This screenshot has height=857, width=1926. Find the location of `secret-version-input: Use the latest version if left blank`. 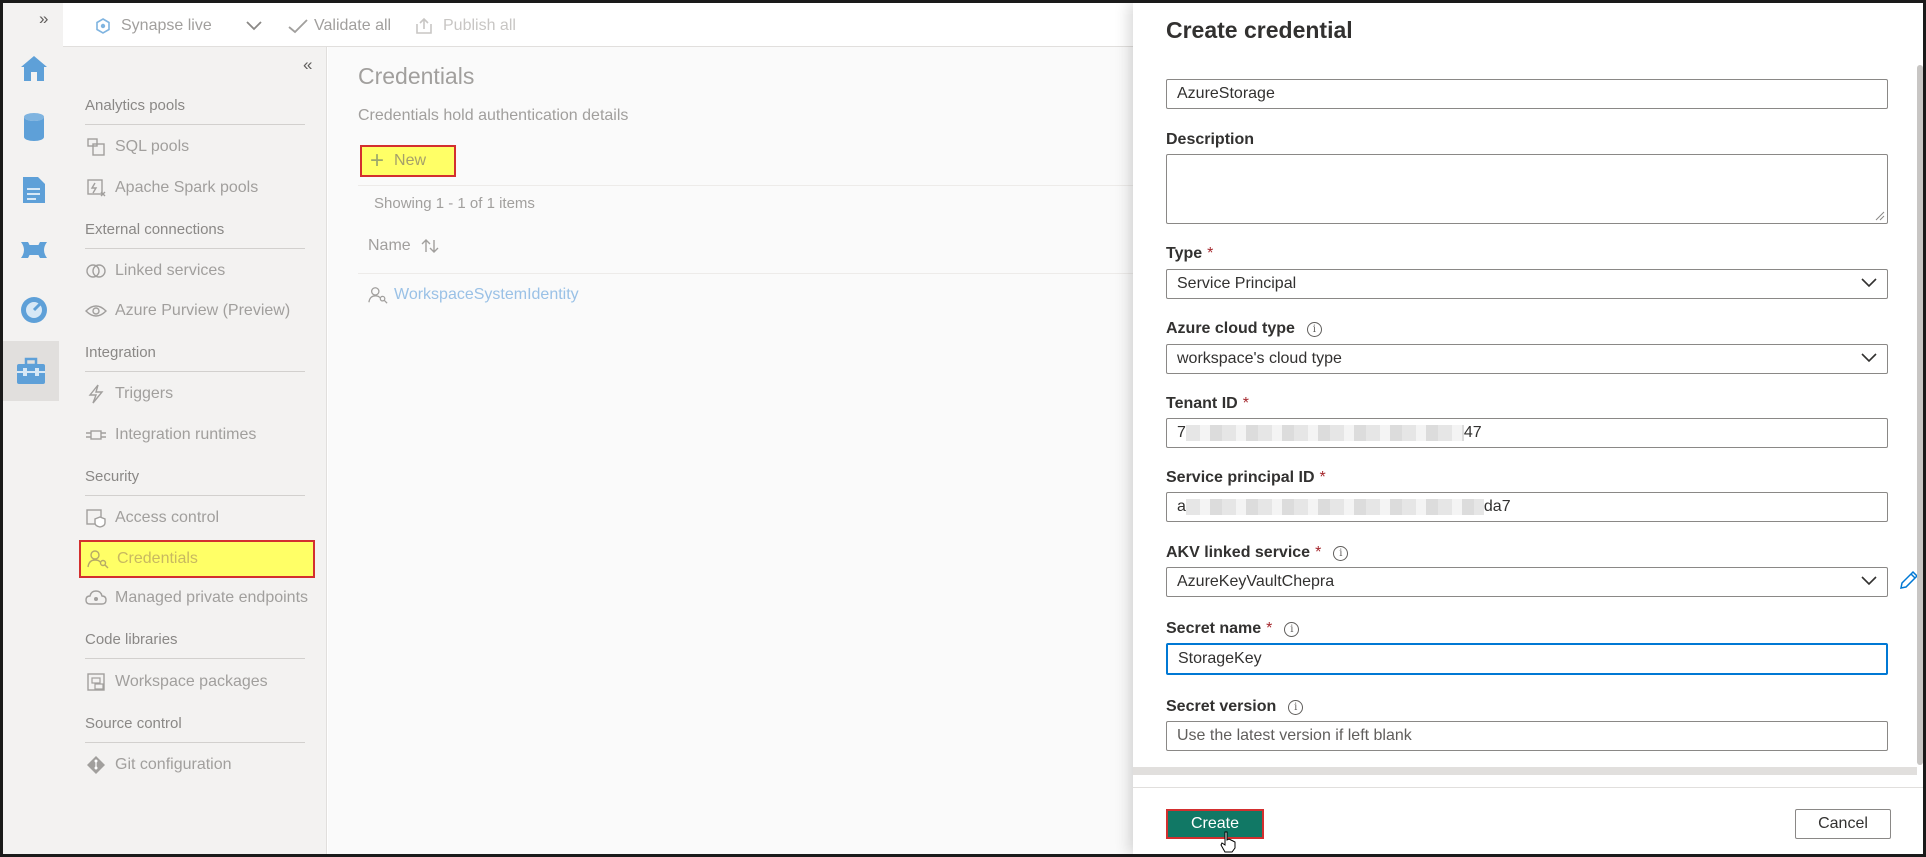

secret-version-input: Use the latest version if left blank is located at coordinates (1527, 736).